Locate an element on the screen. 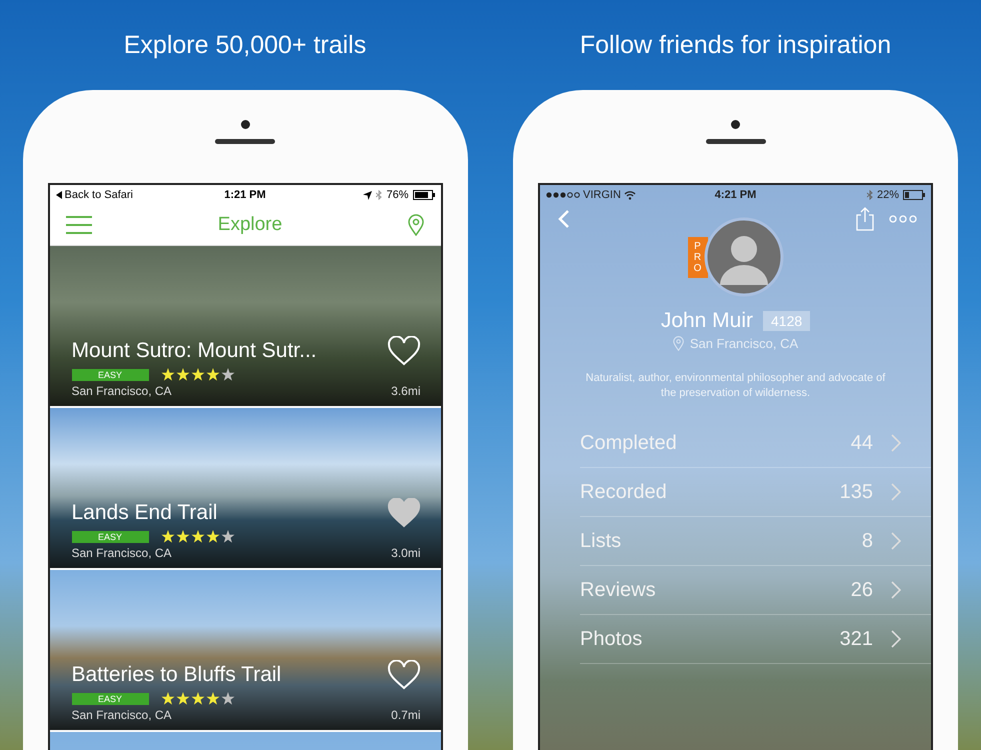 This screenshot has height=750, width=981. trail-name: Lands End Trail is located at coordinates (145, 513).